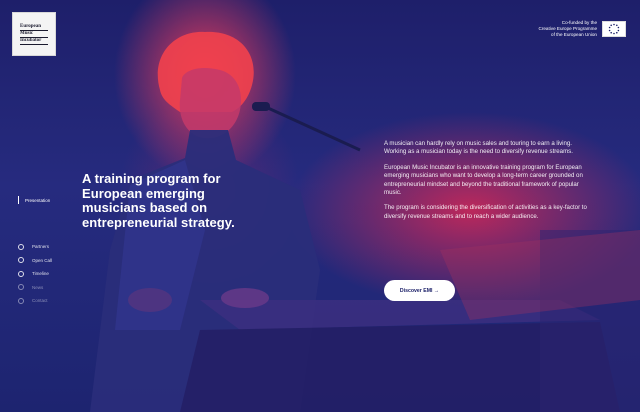 The height and width of the screenshot is (412, 640). I want to click on site-logo: European Music Incubator, so click(34, 34).